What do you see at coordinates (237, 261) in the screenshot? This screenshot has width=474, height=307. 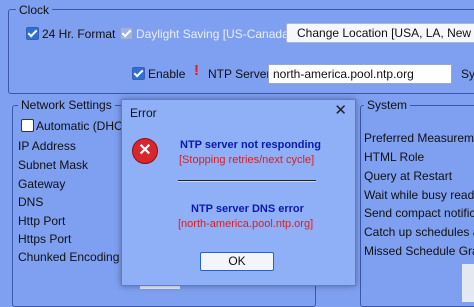 I see `ok-button: OK` at bounding box center [237, 261].